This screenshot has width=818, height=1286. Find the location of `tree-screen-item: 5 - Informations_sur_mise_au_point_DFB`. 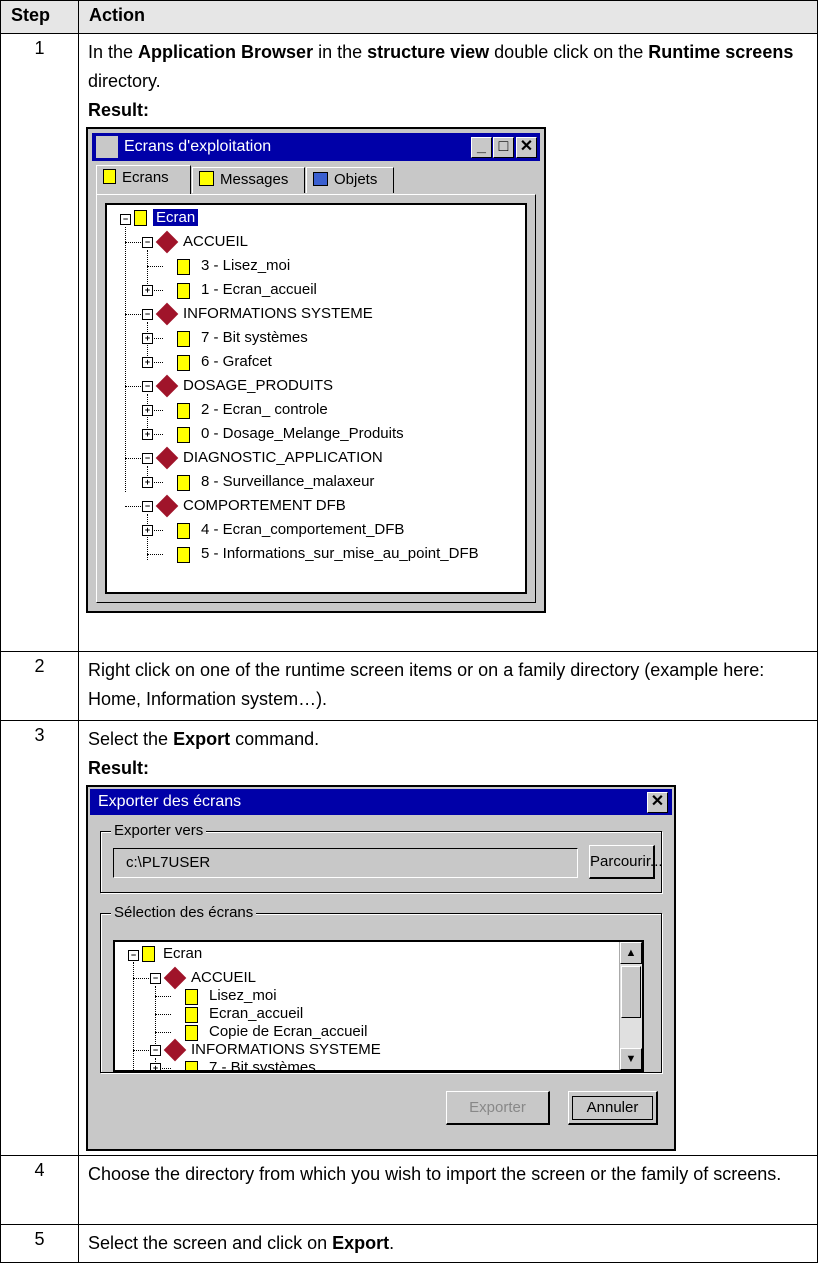

tree-screen-item: 5 - Informations_sur_mise_au_point_DFB is located at coordinates (340, 554).